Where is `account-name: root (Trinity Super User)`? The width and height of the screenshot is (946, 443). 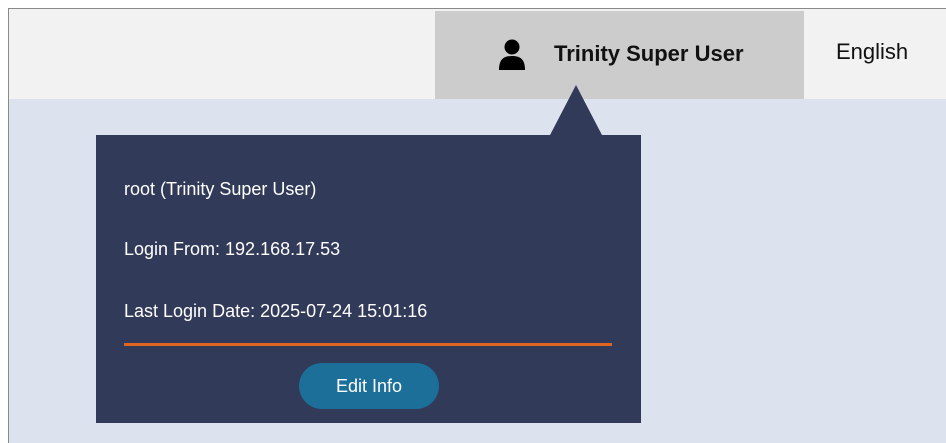 account-name: root (Trinity Super User) is located at coordinates (220, 189).